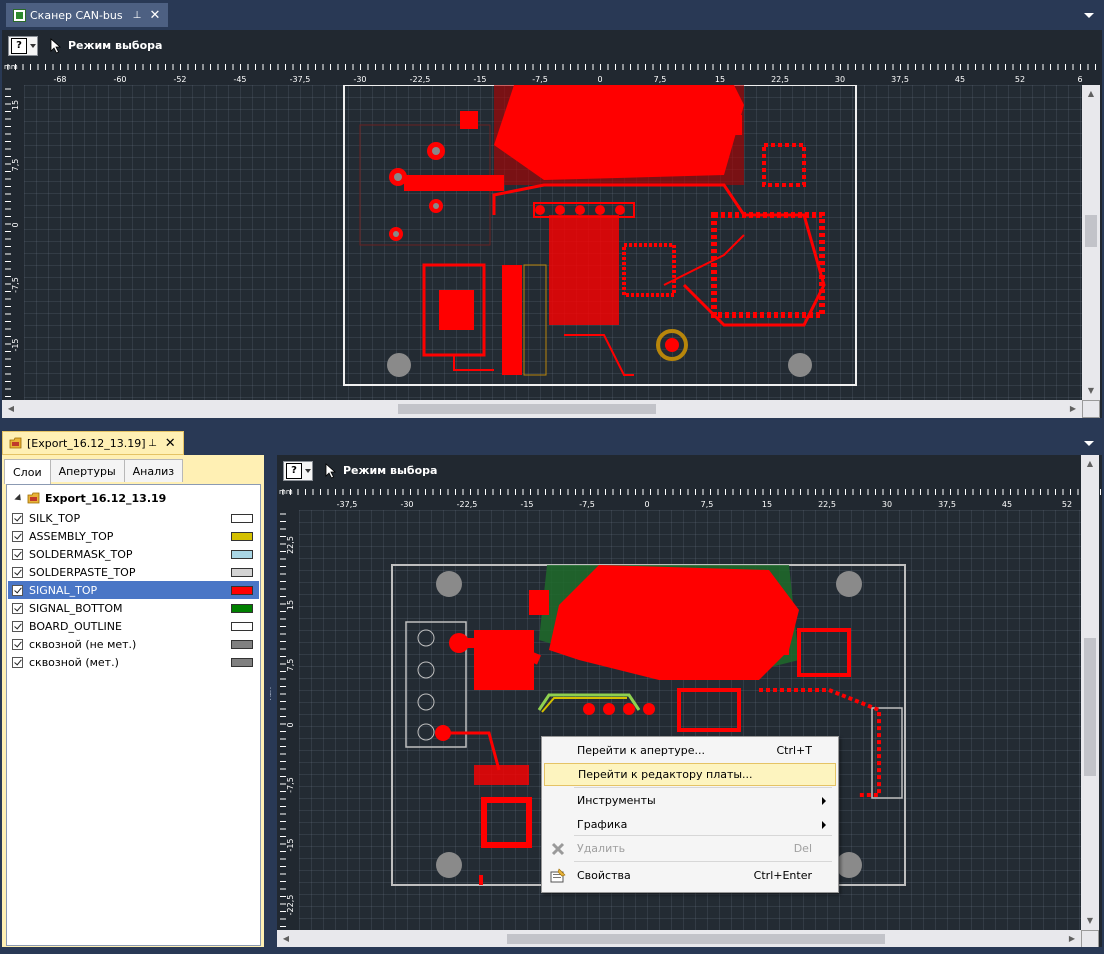 This screenshot has width=1104, height=954. What do you see at coordinates (19, 498) in the screenshot?
I see `expand-triangle-icon` at bounding box center [19, 498].